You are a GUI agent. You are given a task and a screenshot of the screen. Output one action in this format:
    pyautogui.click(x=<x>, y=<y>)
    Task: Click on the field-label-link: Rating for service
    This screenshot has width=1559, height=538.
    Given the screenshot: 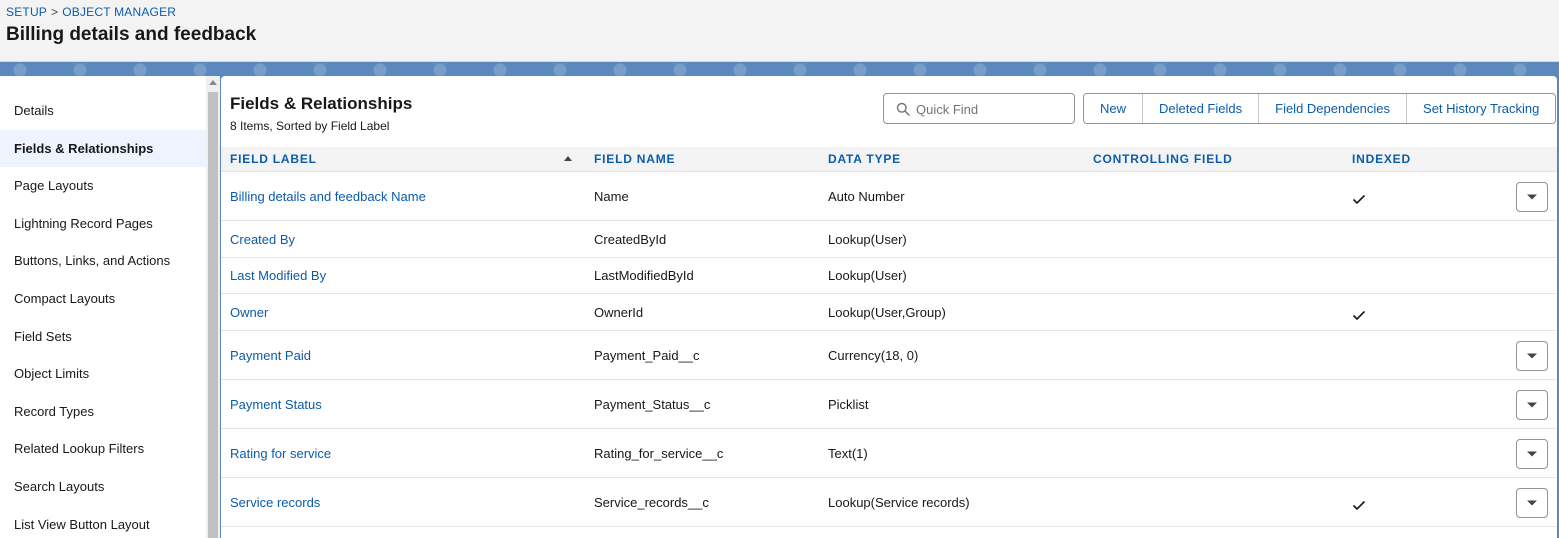 What is the action you would take?
    pyautogui.click(x=280, y=453)
    